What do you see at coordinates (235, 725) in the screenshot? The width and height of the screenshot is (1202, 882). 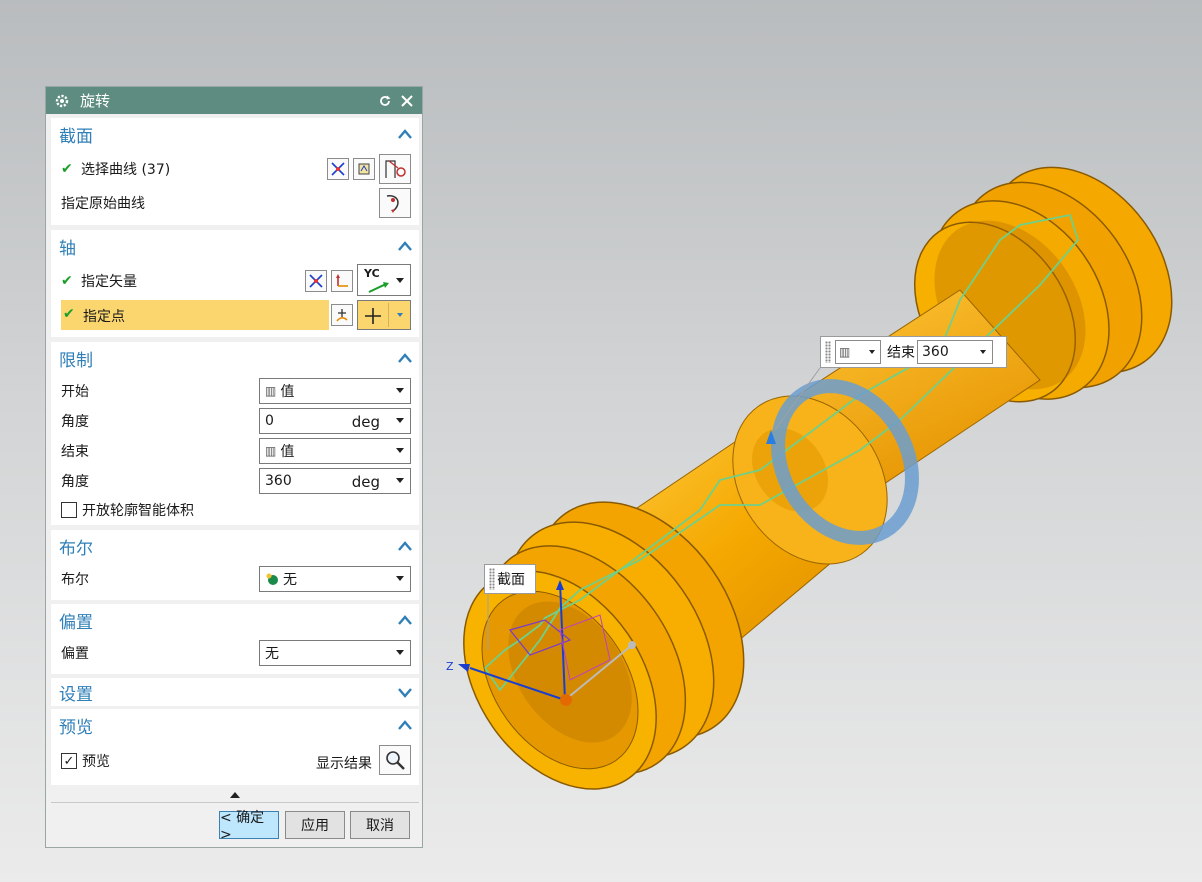 I see `preview-group-header: 预览` at bounding box center [235, 725].